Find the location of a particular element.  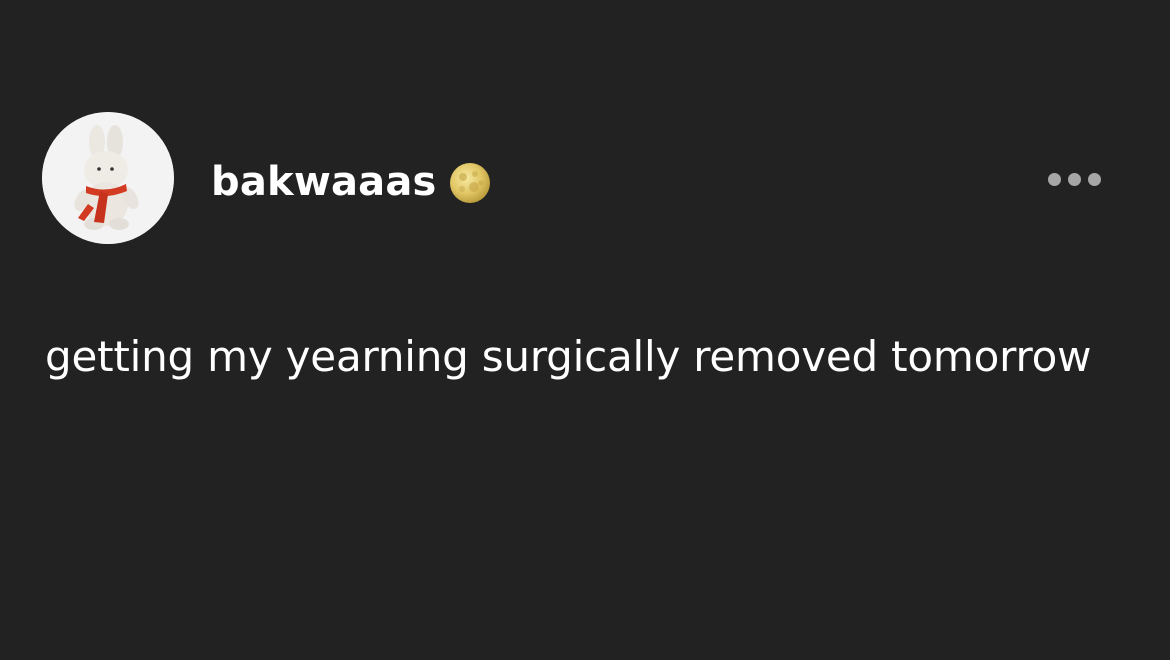

full-moon-icon is located at coordinates (470, 183).